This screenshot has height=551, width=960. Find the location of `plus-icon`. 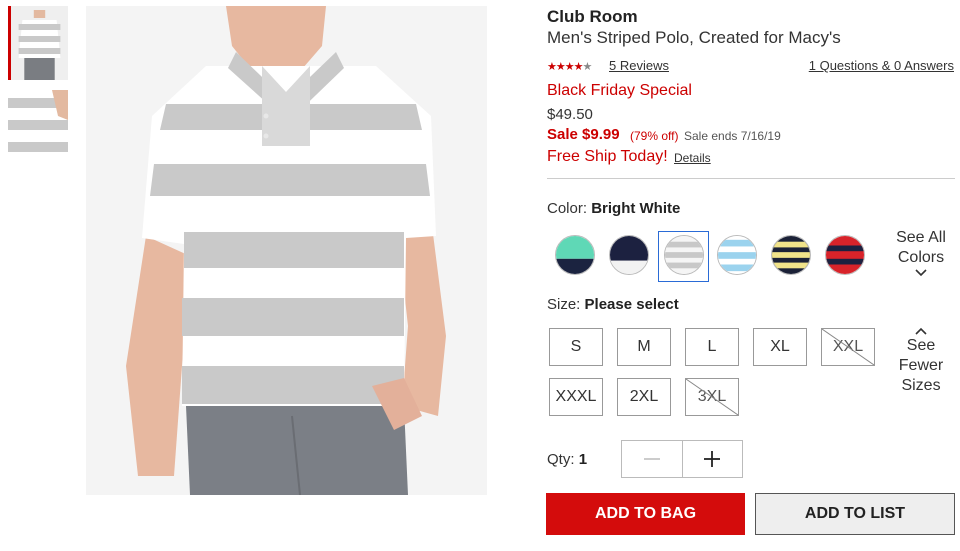

plus-icon is located at coordinates (712, 459).